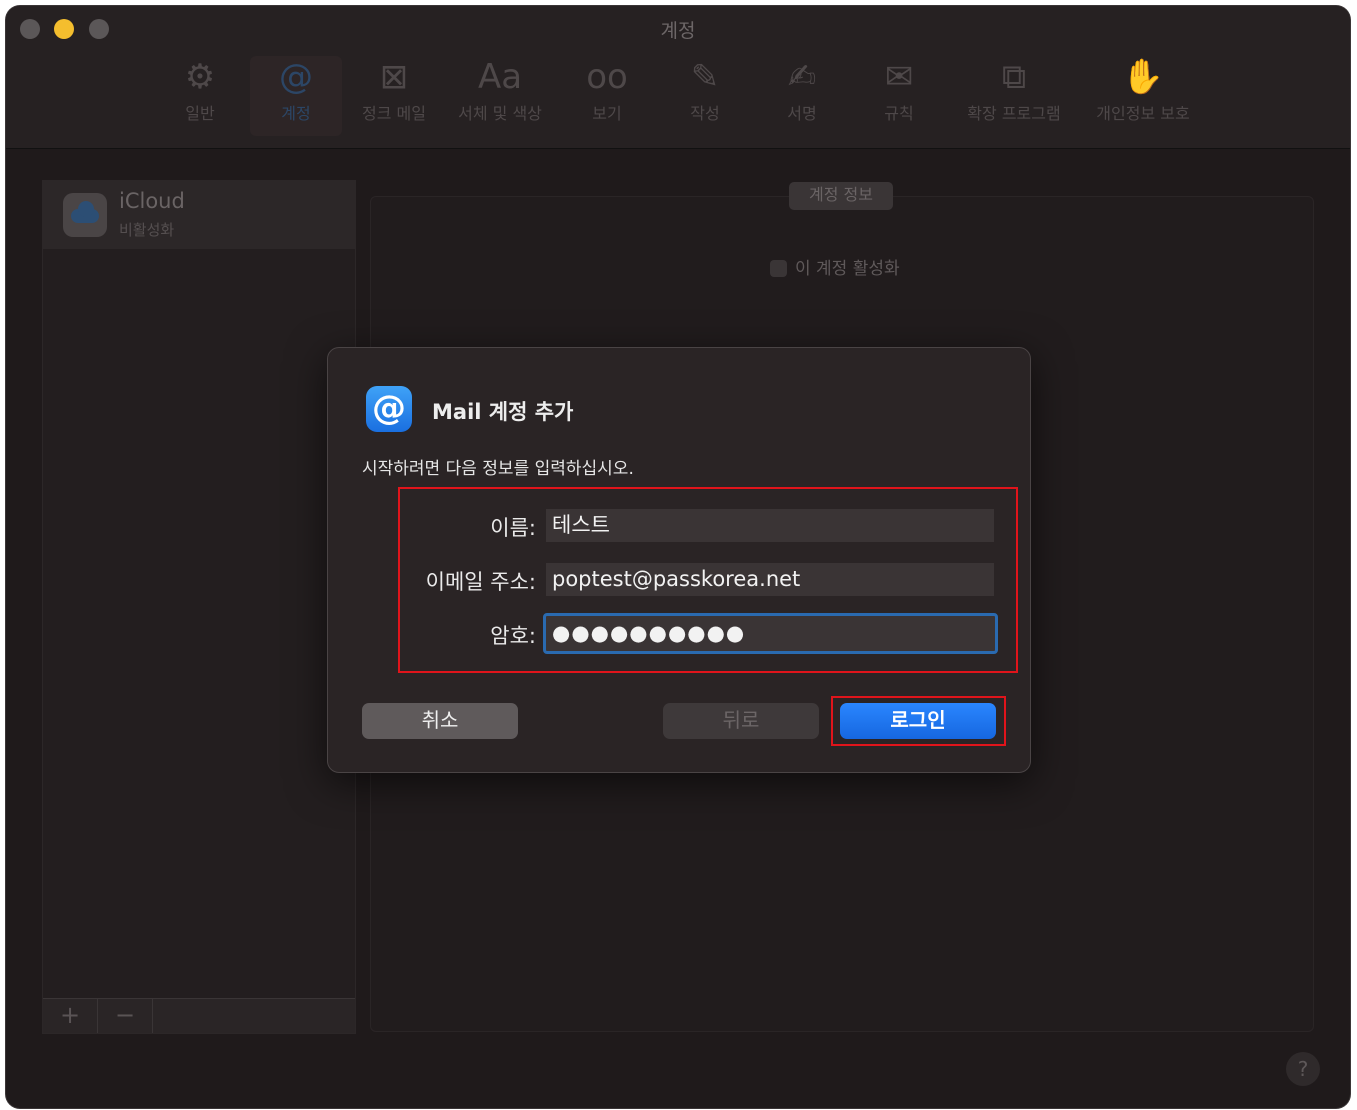 The height and width of the screenshot is (1110, 1357). I want to click on toolbar-signatures: ✍ 서명, so click(802, 96).